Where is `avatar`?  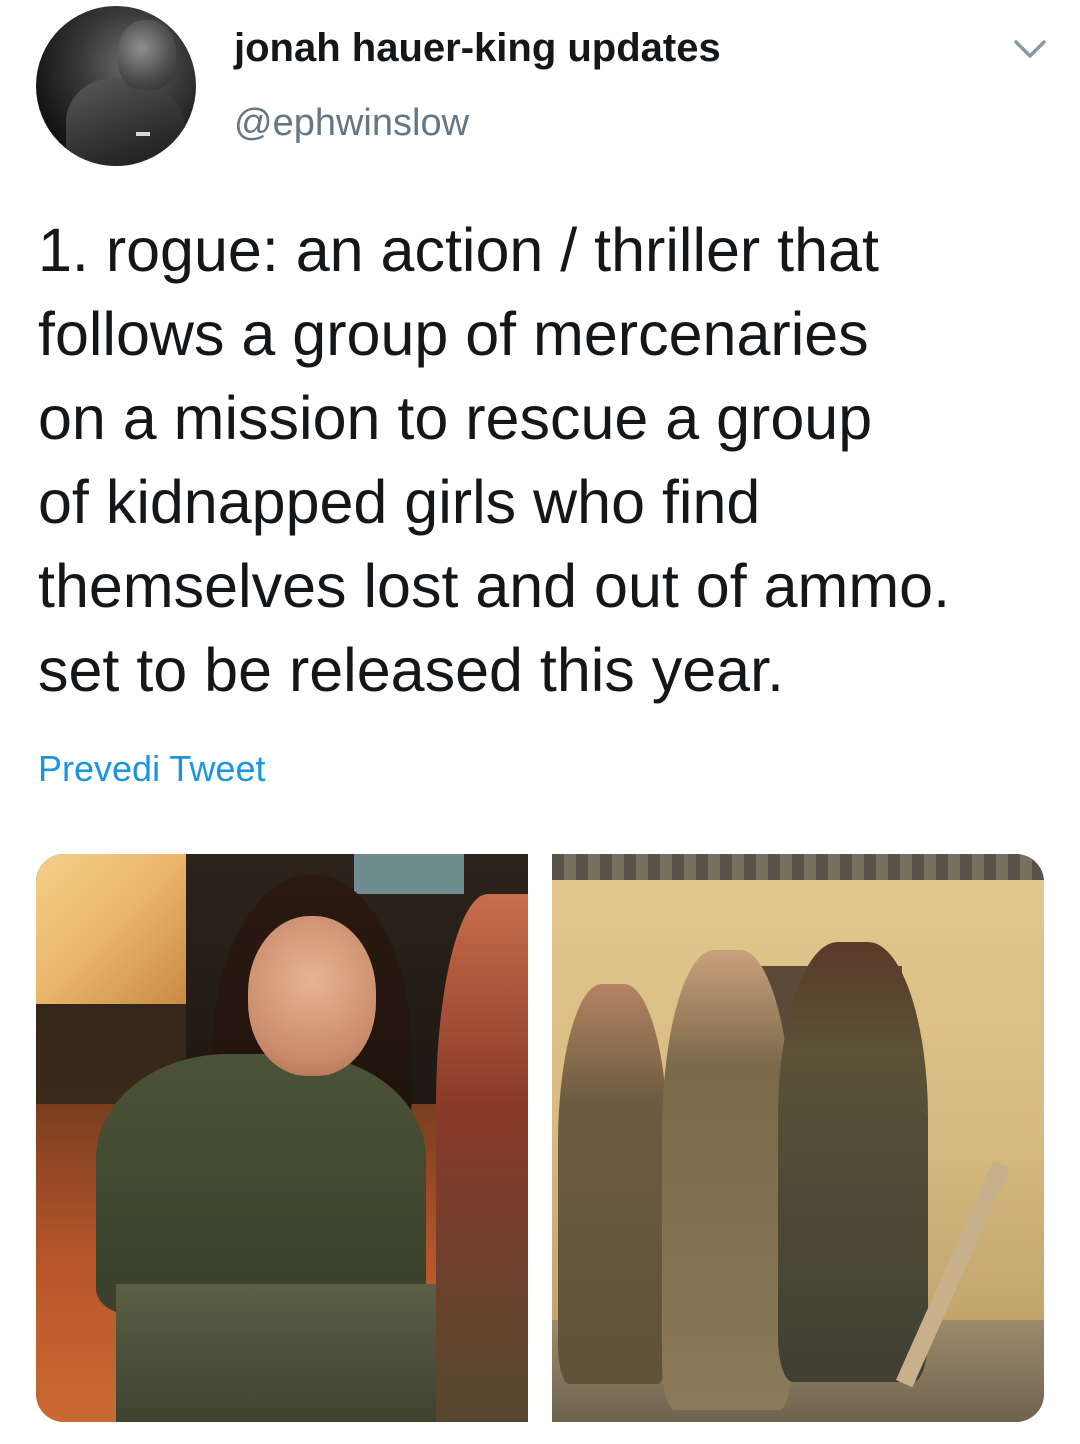 avatar is located at coordinates (116, 86).